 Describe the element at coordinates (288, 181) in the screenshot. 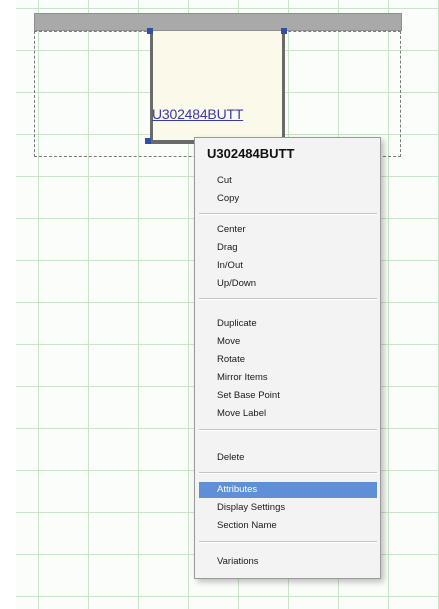

I see `menu-item-cut: Cut` at that location.